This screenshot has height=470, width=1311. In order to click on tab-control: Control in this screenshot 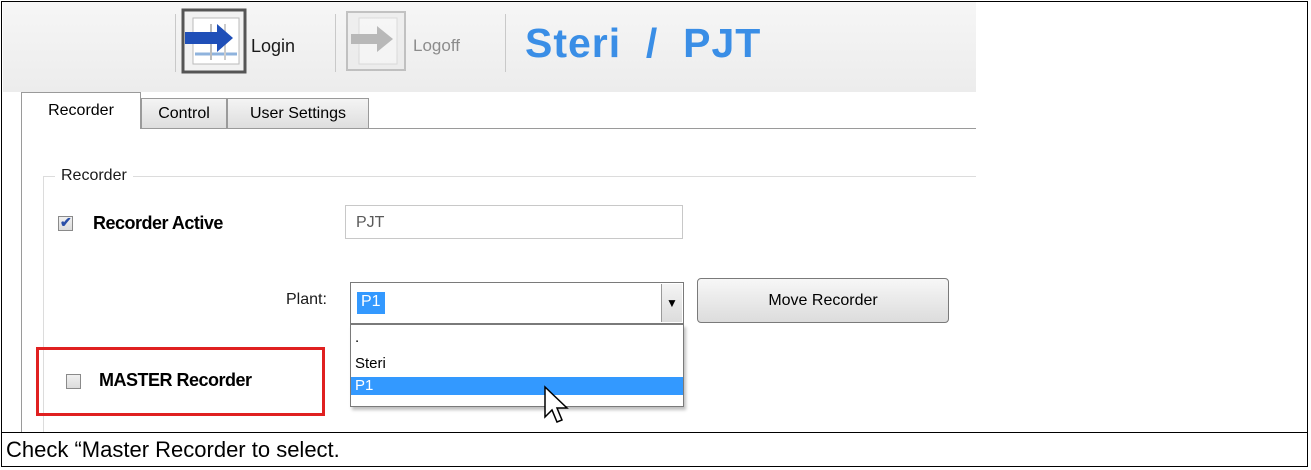, I will do `click(184, 113)`.